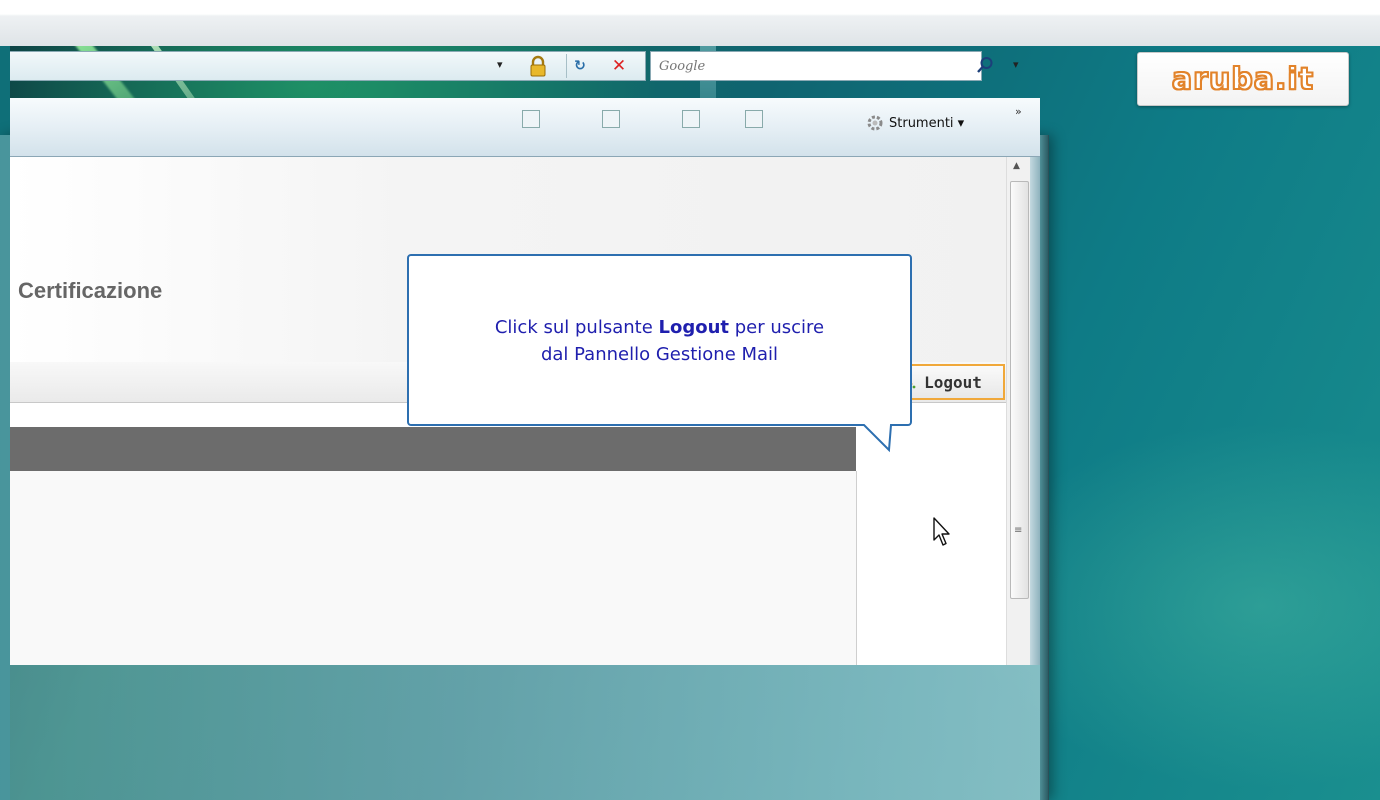  I want to click on aruba-logo: aruba.it, so click(1243, 79).